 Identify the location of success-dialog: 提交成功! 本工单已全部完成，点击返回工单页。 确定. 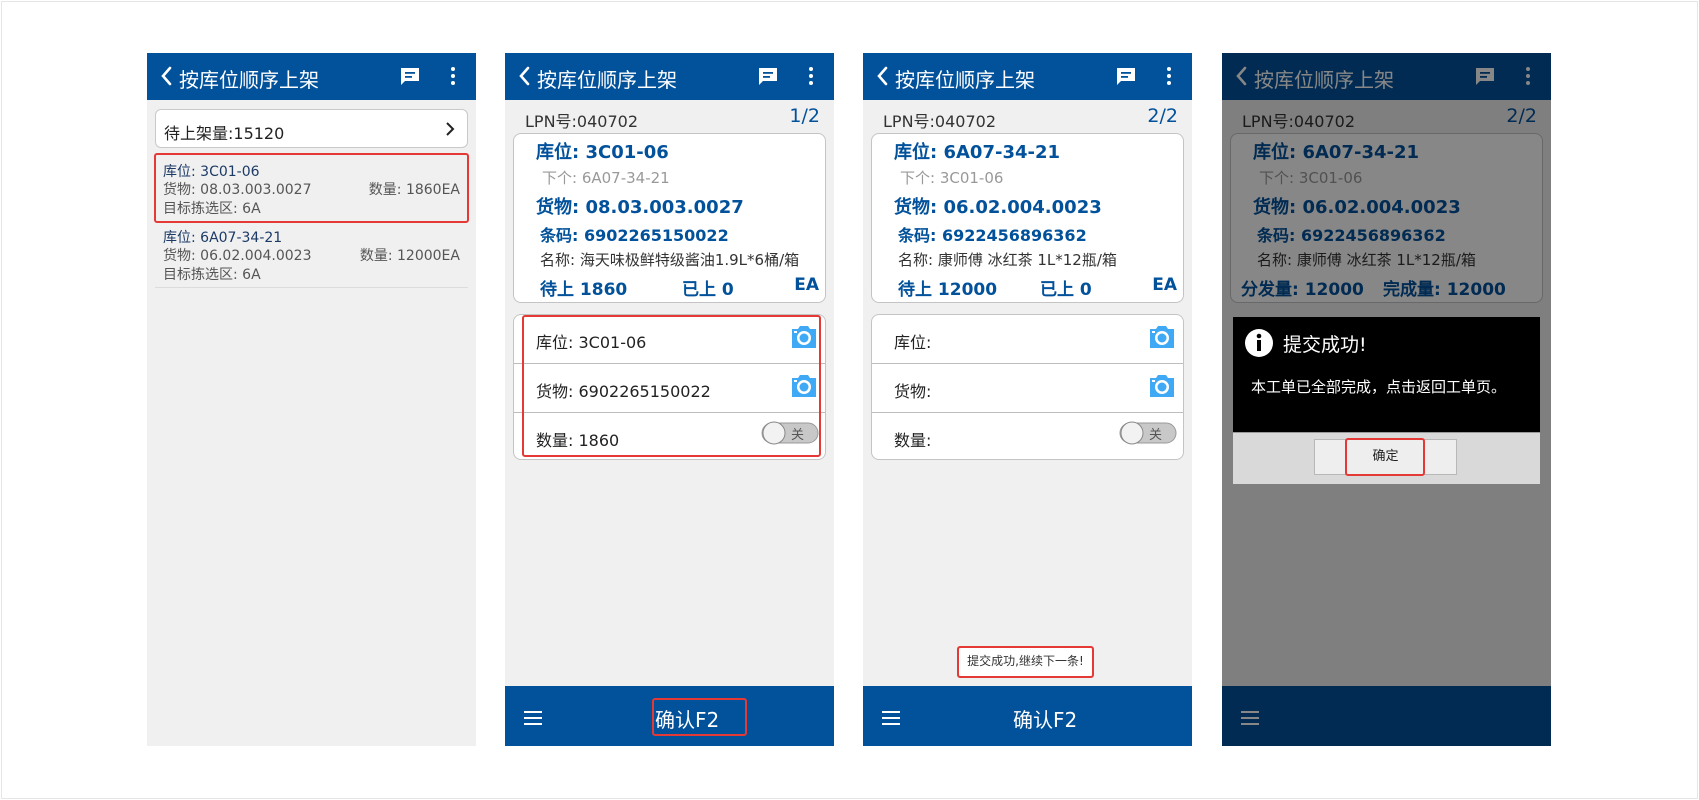
(1386, 400).